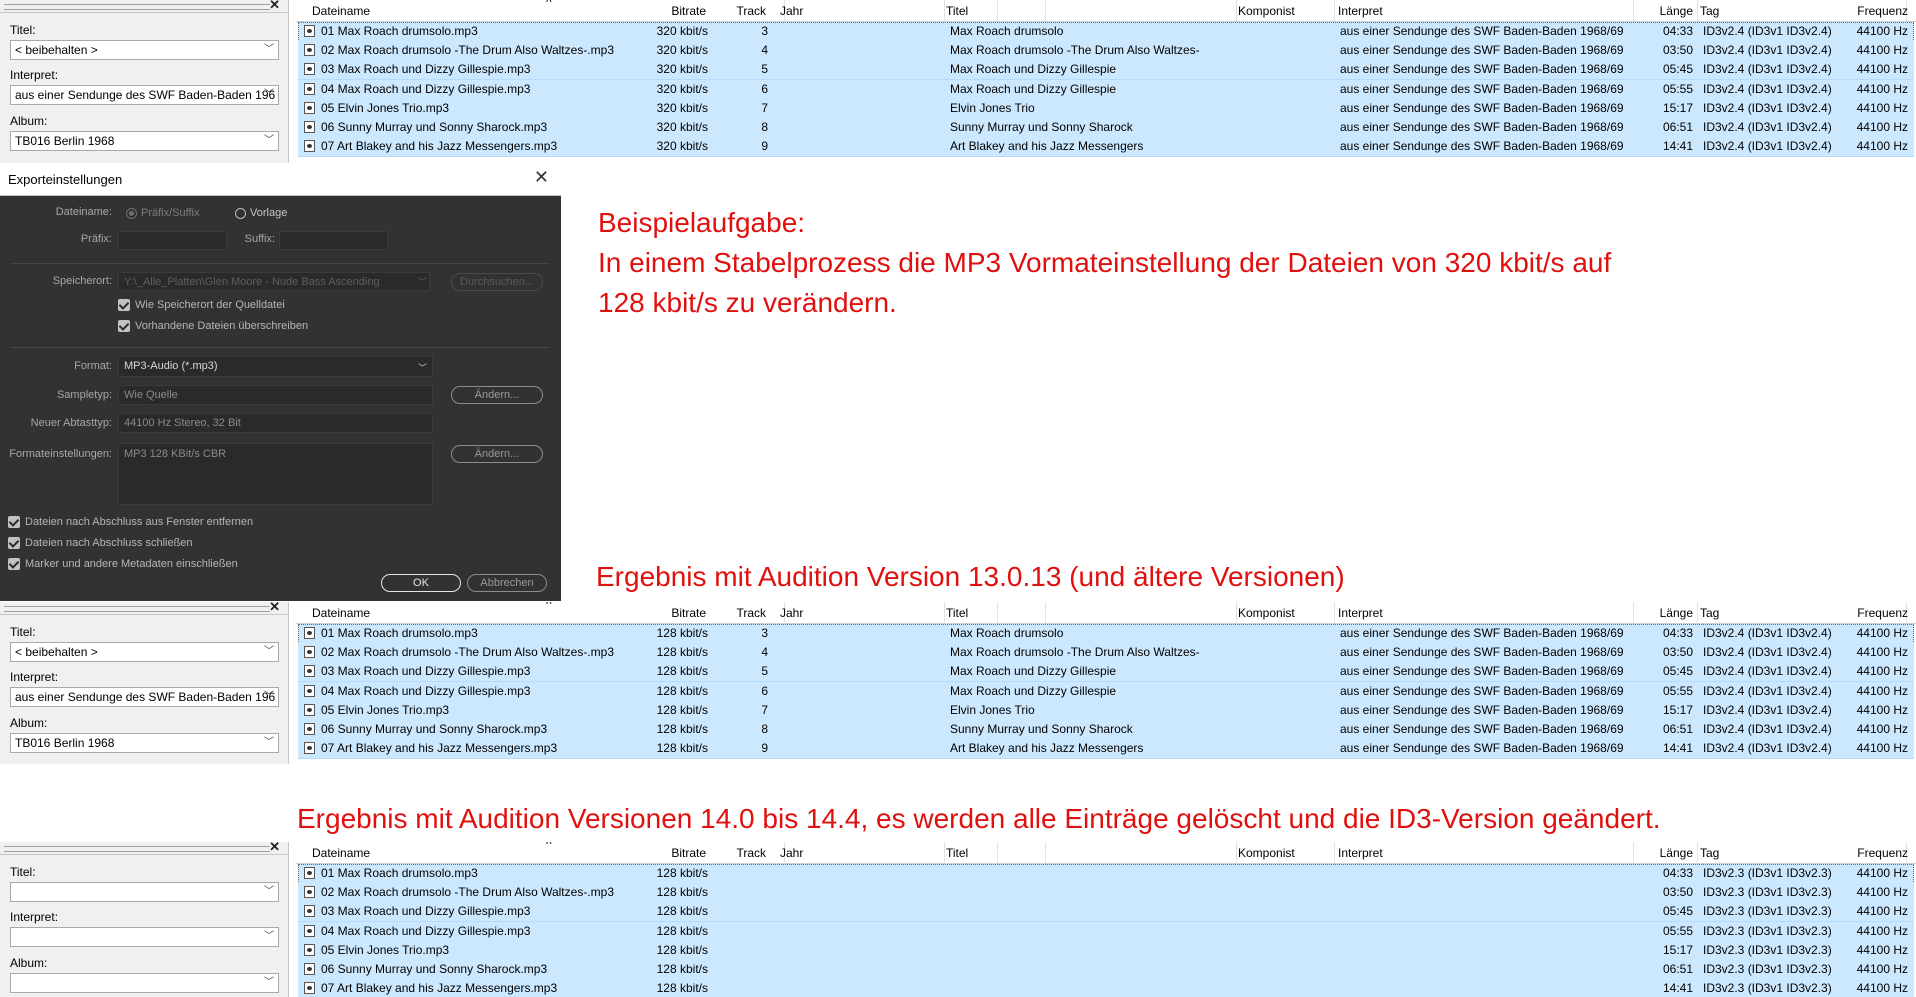 The image size is (1916, 997). Describe the element at coordinates (240, 213) in the screenshot. I see `vorlage-radio` at that location.